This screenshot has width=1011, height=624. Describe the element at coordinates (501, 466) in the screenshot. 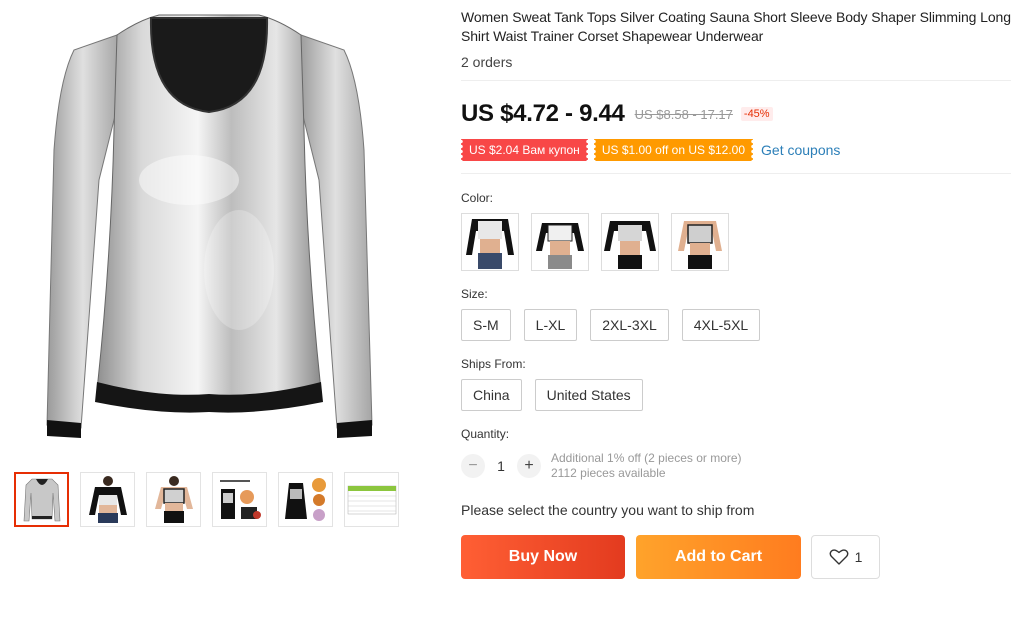

I see `quantity-value: 1` at that location.